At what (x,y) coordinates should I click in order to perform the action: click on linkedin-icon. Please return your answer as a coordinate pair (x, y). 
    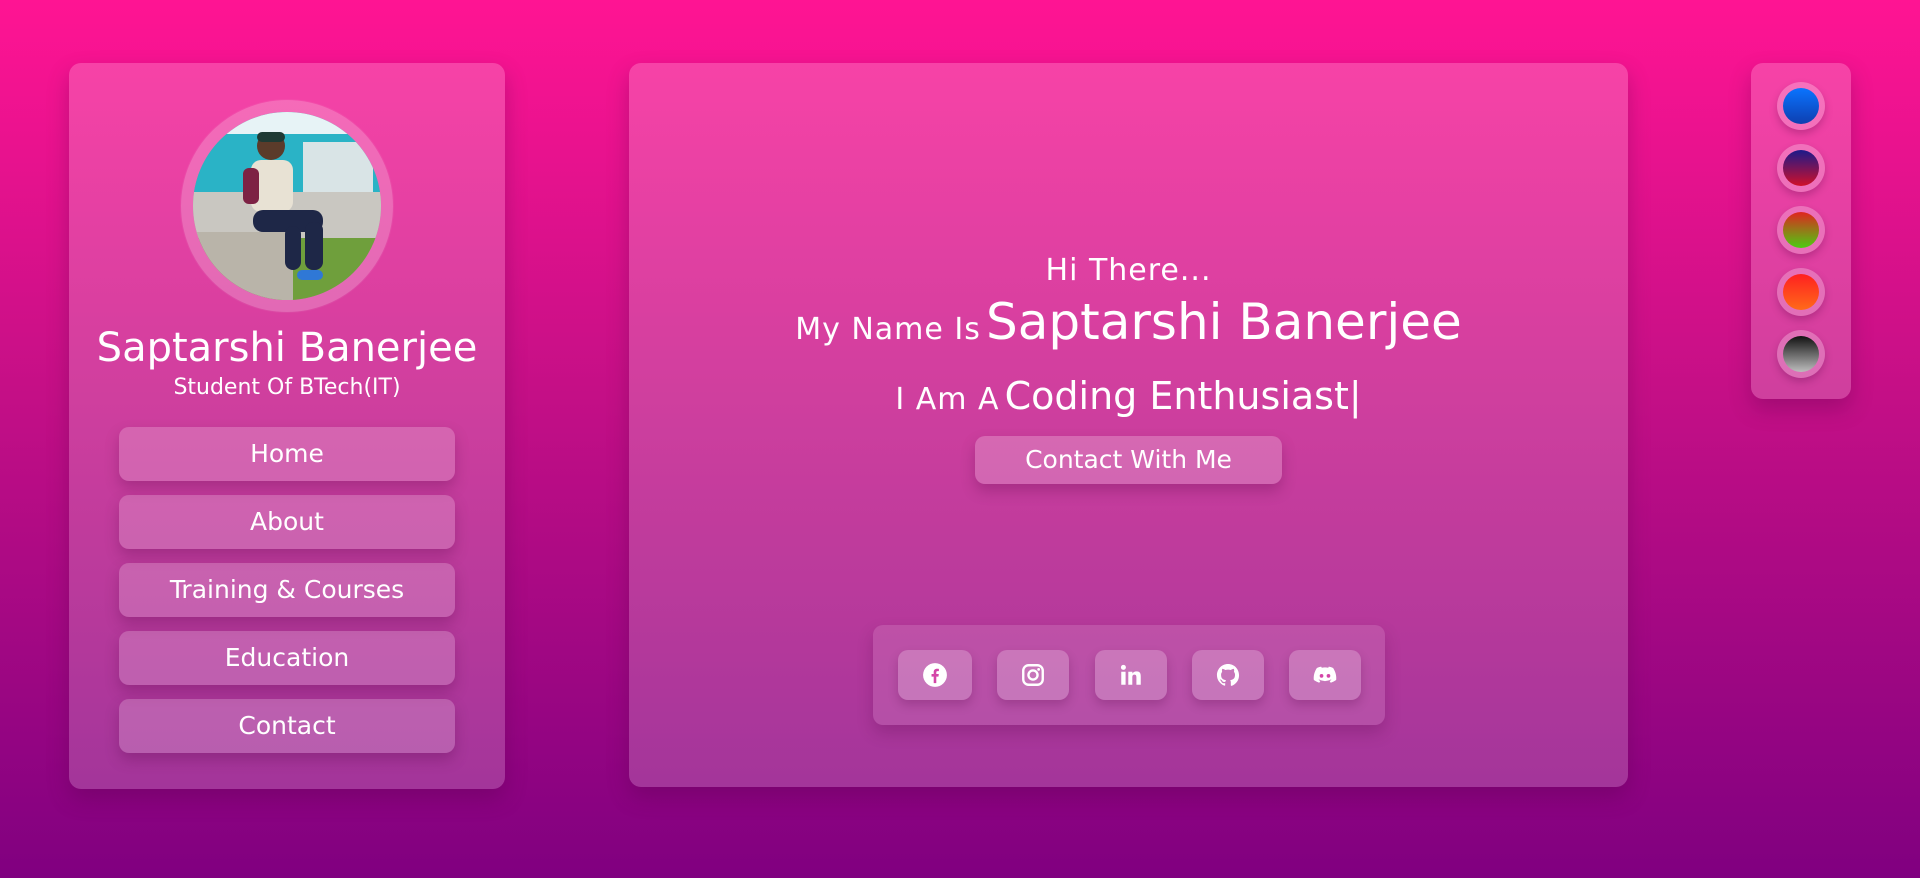
    Looking at the image, I should click on (1130, 674).